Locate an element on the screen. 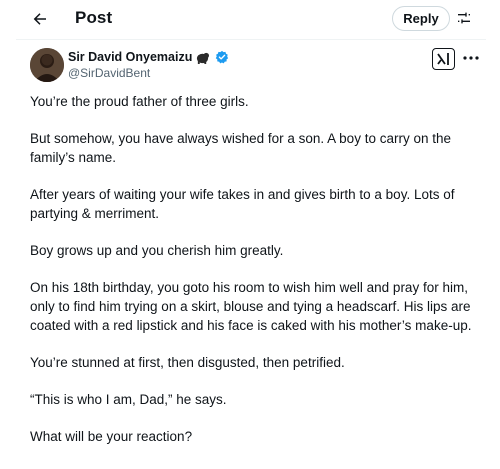 This screenshot has width=500, height=469. reply-button: Reply is located at coordinates (421, 18).